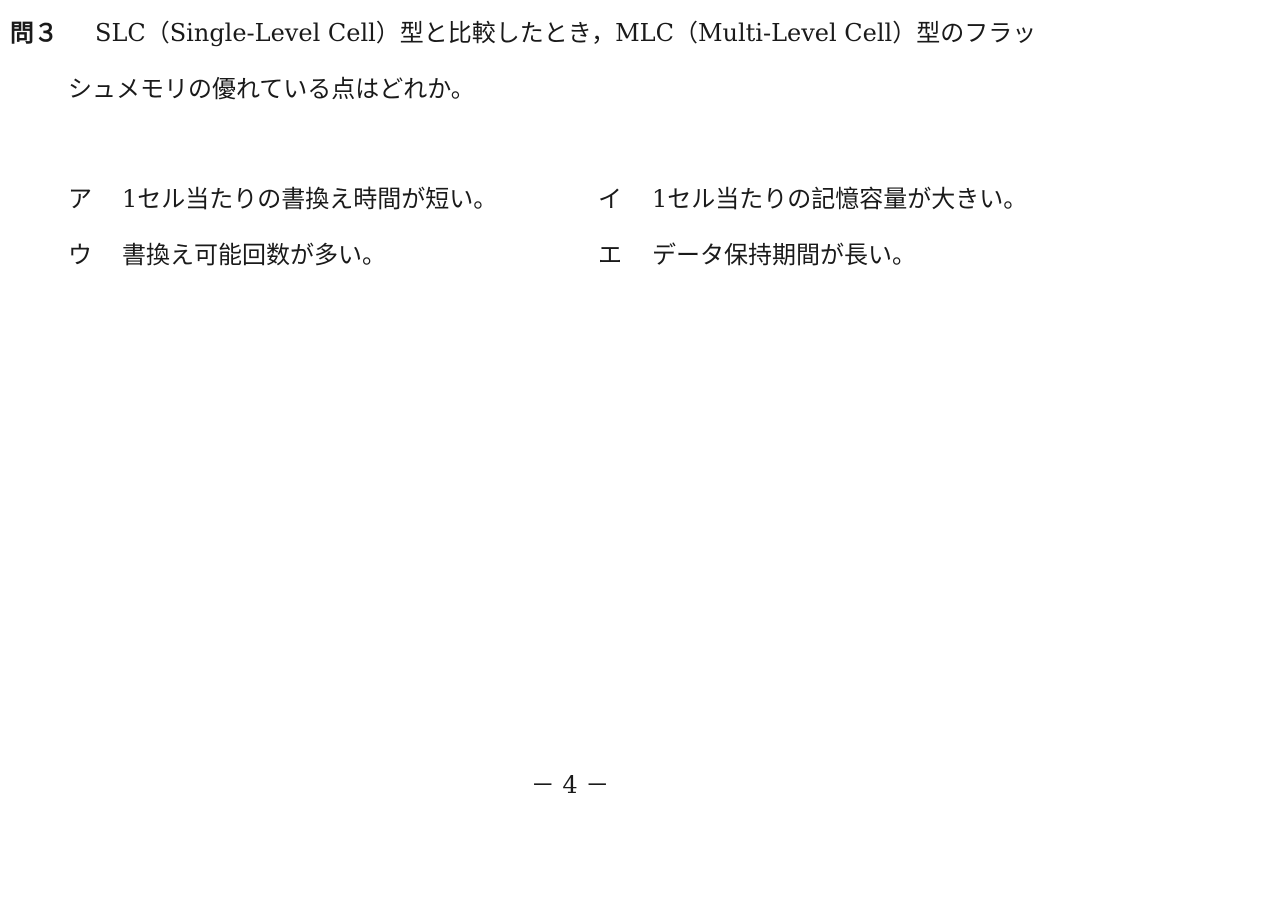 The height and width of the screenshot is (915, 1278). What do you see at coordinates (34, 33) in the screenshot?
I see `question-number: 問３` at bounding box center [34, 33].